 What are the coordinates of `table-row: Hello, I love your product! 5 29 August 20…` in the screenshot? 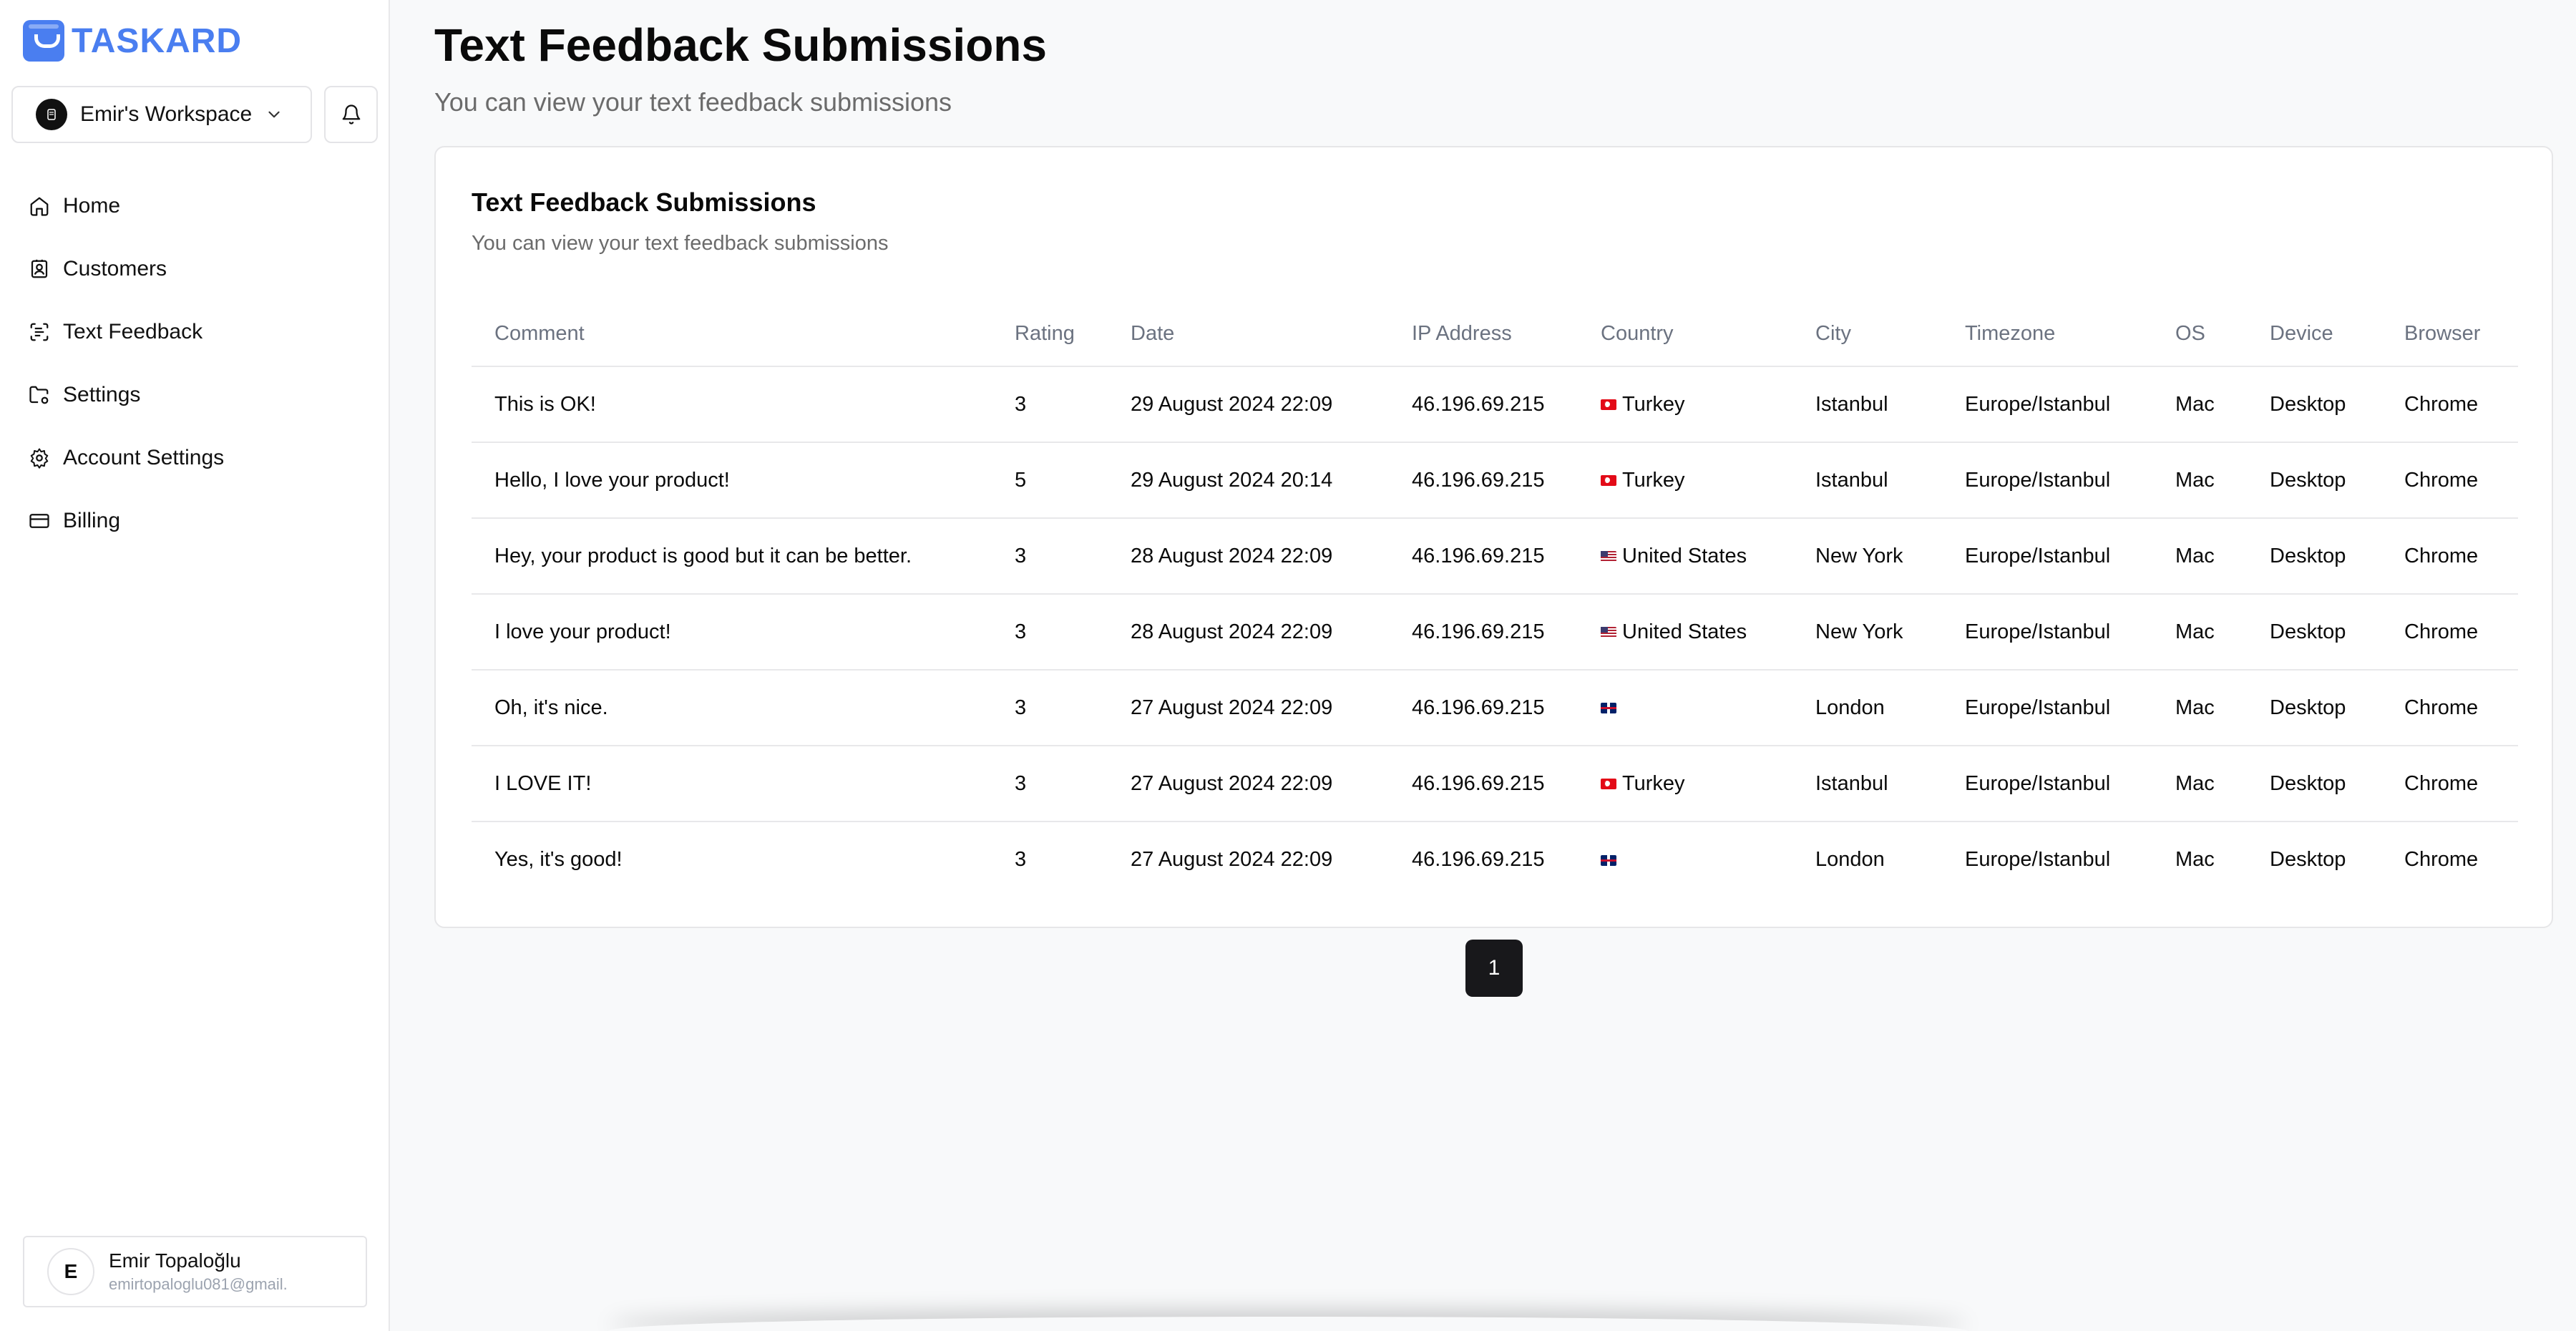 It's located at (1495, 480).